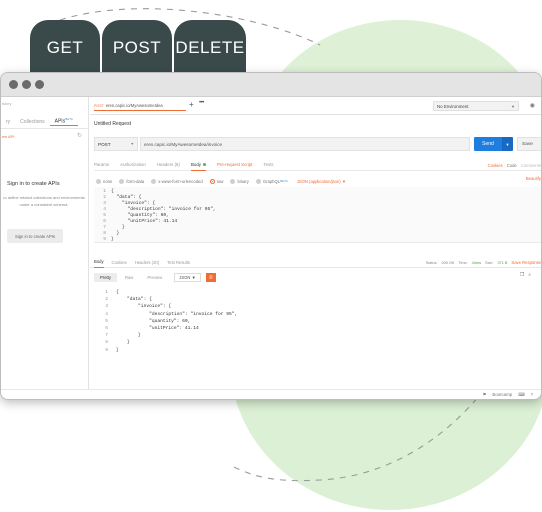 The height and width of the screenshot is (512, 542). Describe the element at coordinates (104, 144) in the screenshot. I see `method-value: POST` at that location.